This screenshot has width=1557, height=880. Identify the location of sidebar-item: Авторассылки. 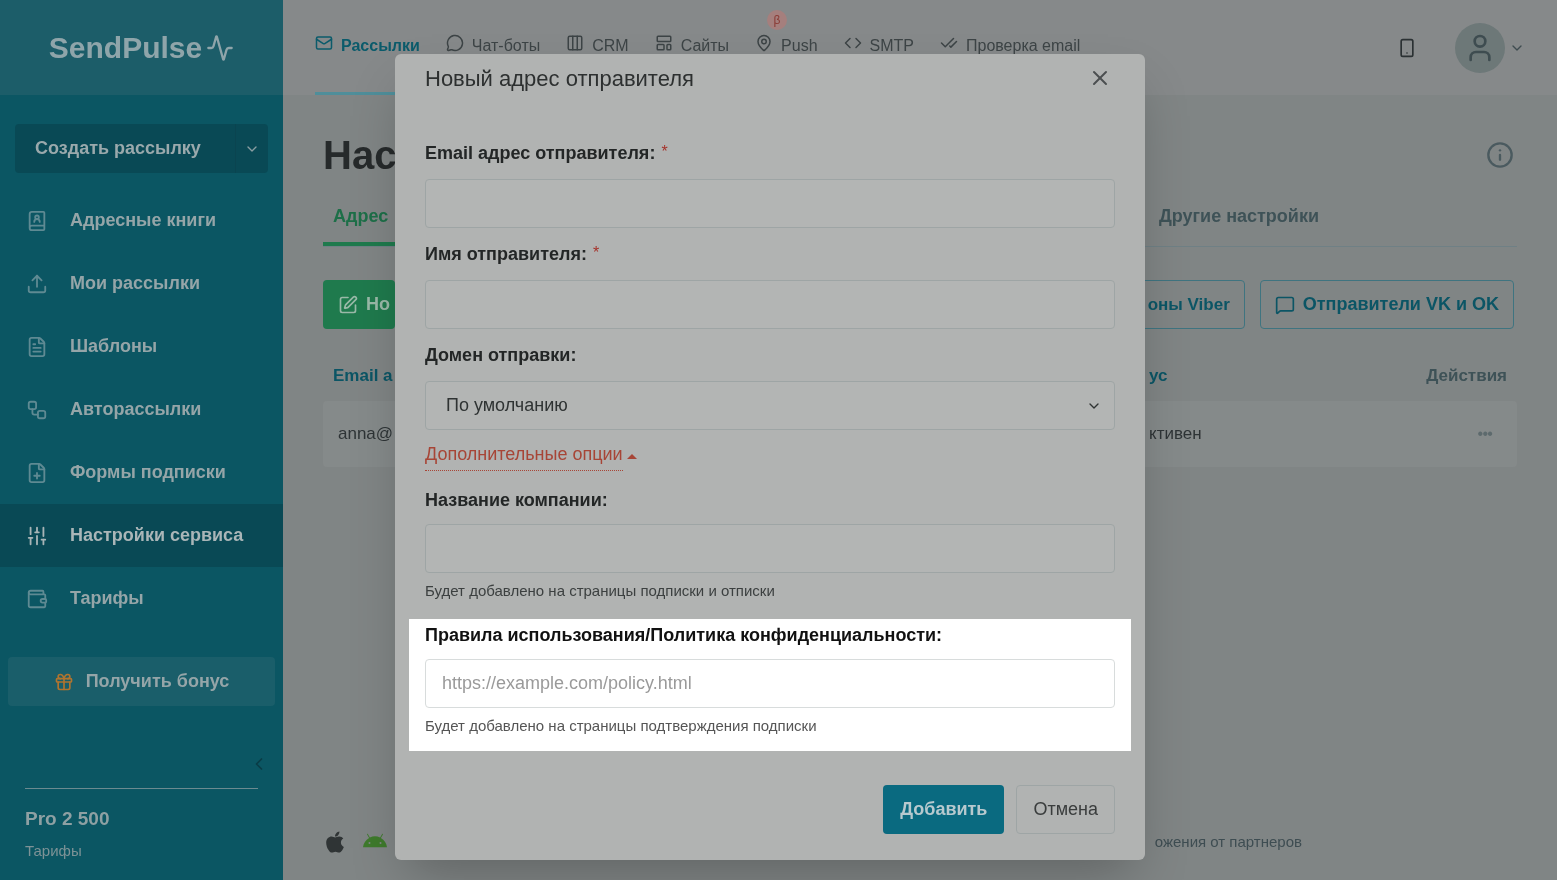
(141, 409).